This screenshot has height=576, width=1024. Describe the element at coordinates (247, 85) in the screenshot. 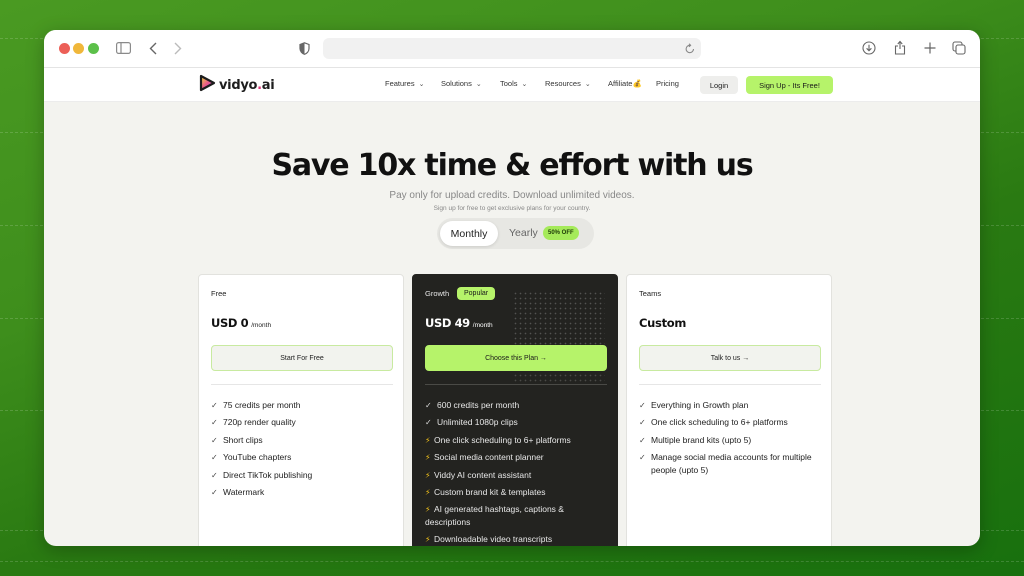

I see `logo-wordmark: vidyo.ai` at that location.